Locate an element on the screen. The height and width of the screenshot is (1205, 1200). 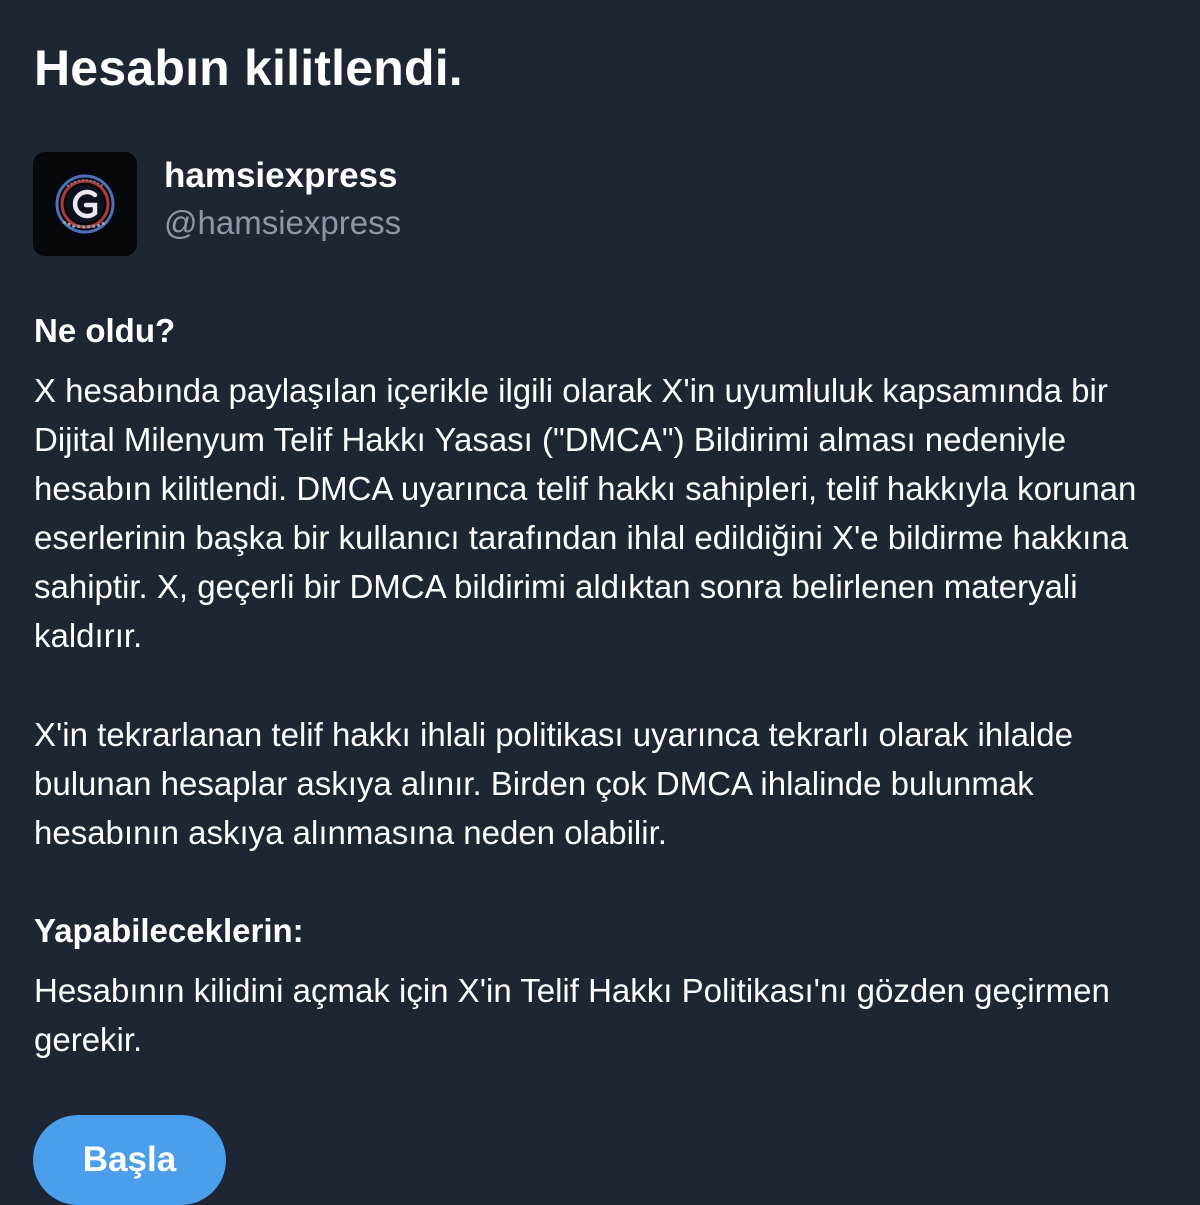
account-handle: @hamsiexpress is located at coordinates (283, 222).